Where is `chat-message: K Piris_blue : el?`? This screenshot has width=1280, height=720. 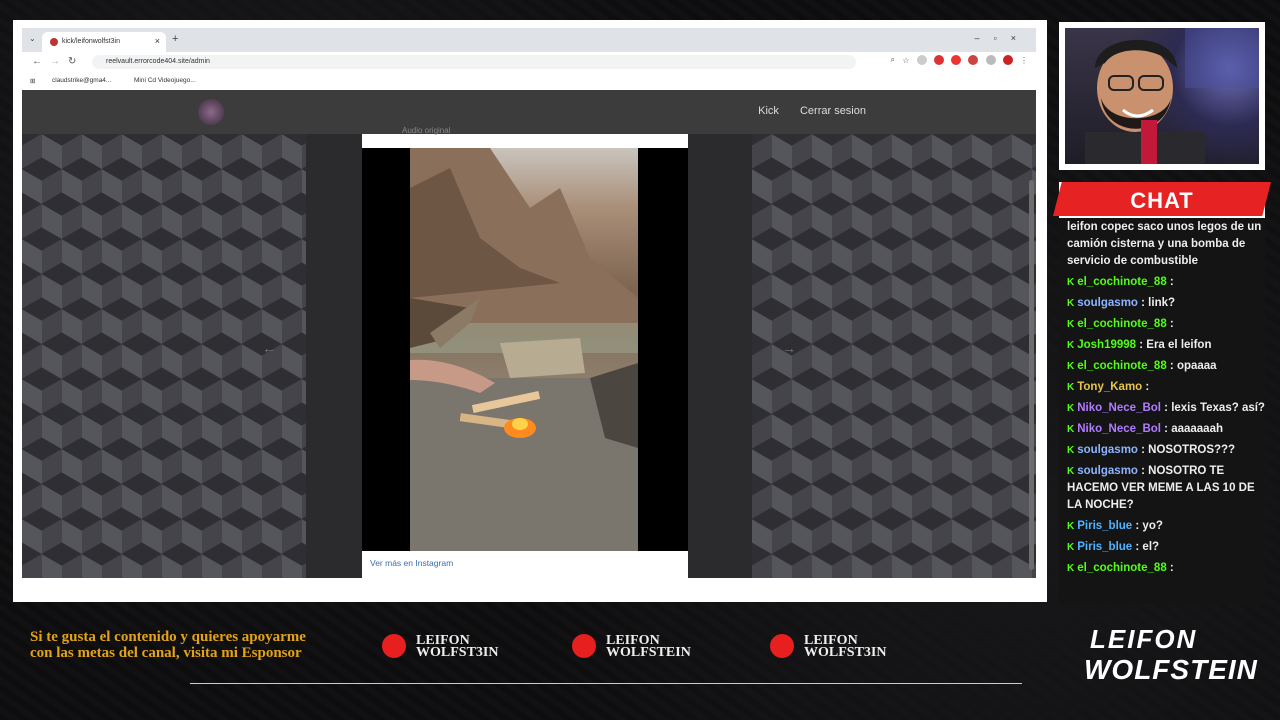
chat-message: K Piris_blue : el? is located at coordinates (1162, 548).